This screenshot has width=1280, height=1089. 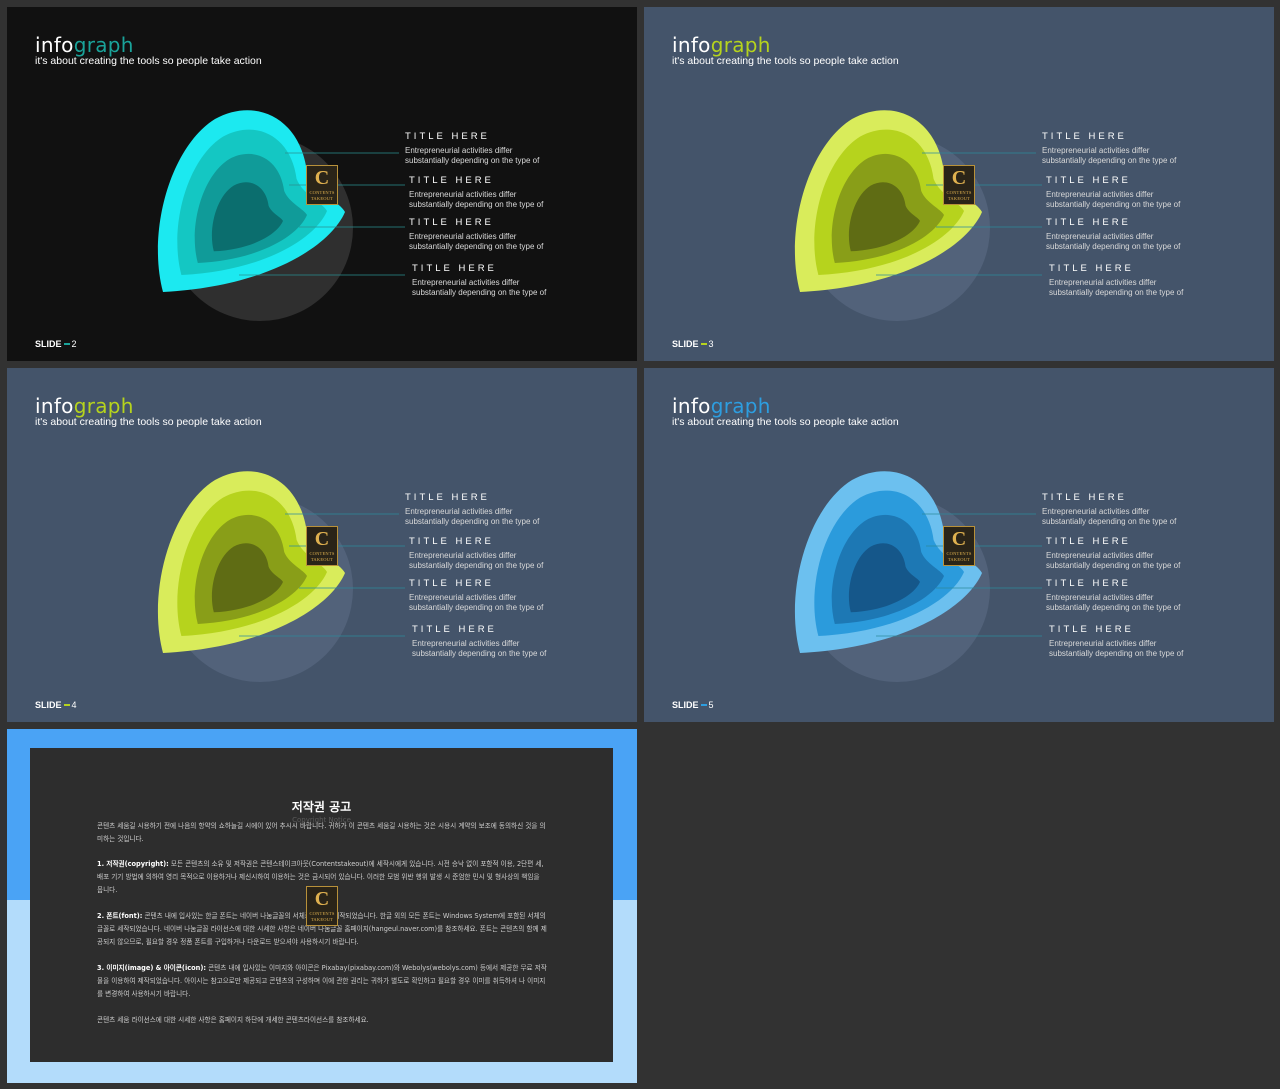 What do you see at coordinates (56, 705) in the screenshot?
I see `slide-number: SLIDE 4` at bounding box center [56, 705].